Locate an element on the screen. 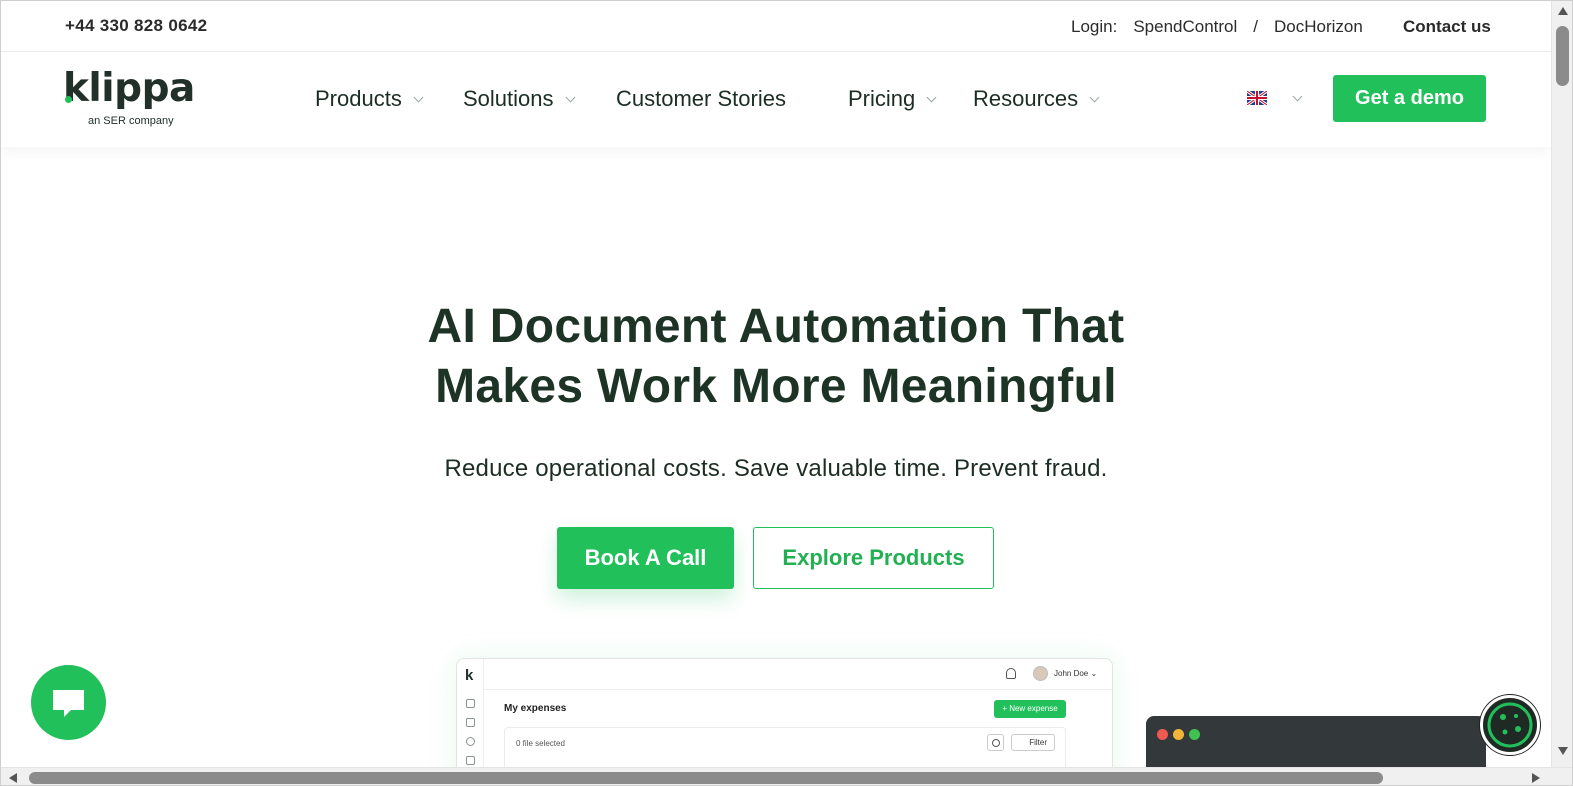  mockup-filter-button: Filter is located at coordinates (1033, 742).